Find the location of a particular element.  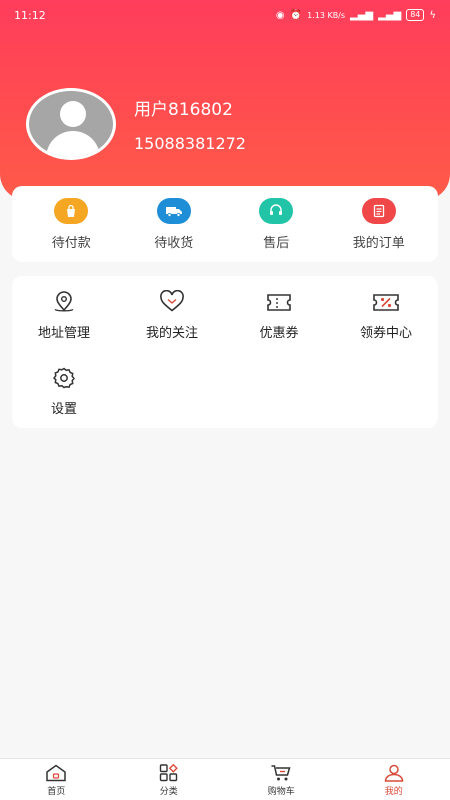

gear-icon is located at coordinates (63, 378).